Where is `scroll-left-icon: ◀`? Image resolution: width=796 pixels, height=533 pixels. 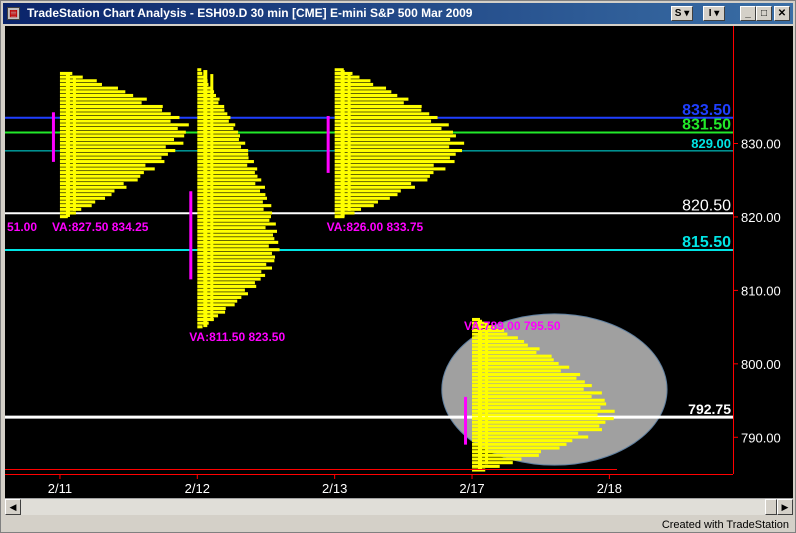
scroll-left-icon: ◀ is located at coordinates (13, 507).